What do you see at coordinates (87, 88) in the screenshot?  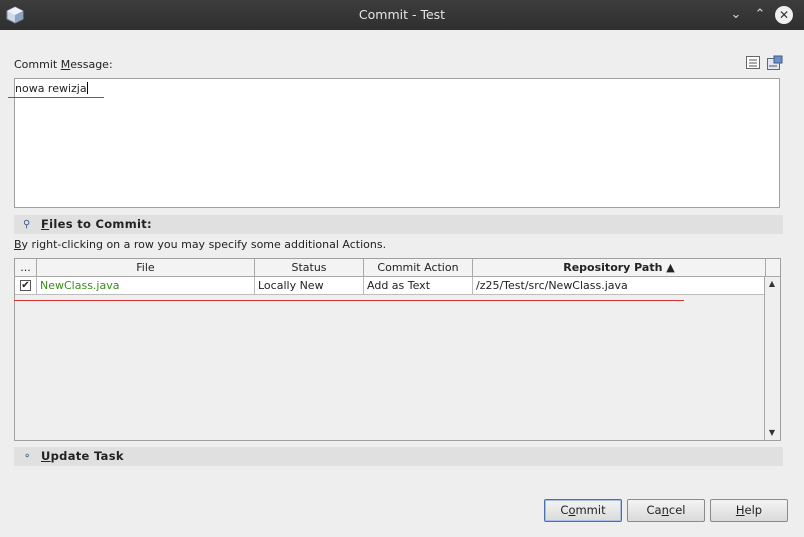 I see `text-caret` at bounding box center [87, 88].